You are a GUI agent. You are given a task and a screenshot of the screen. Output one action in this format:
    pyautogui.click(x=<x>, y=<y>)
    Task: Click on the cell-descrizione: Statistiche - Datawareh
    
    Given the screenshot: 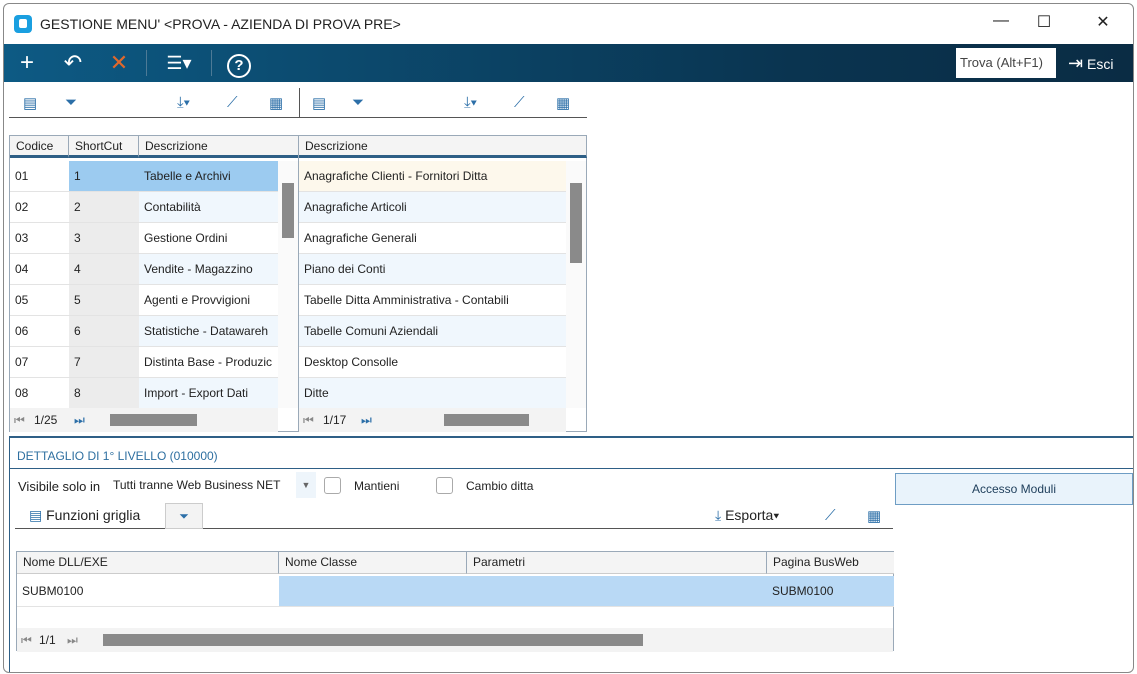 What is the action you would take?
    pyautogui.click(x=208, y=331)
    